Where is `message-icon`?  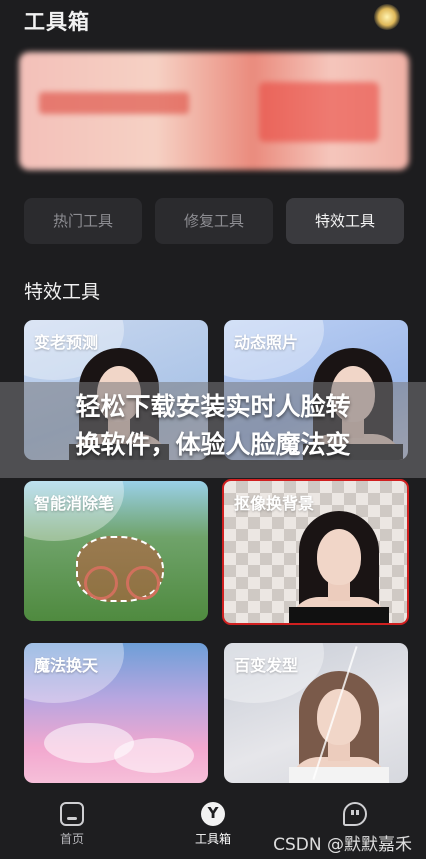 message-icon is located at coordinates (355, 814).